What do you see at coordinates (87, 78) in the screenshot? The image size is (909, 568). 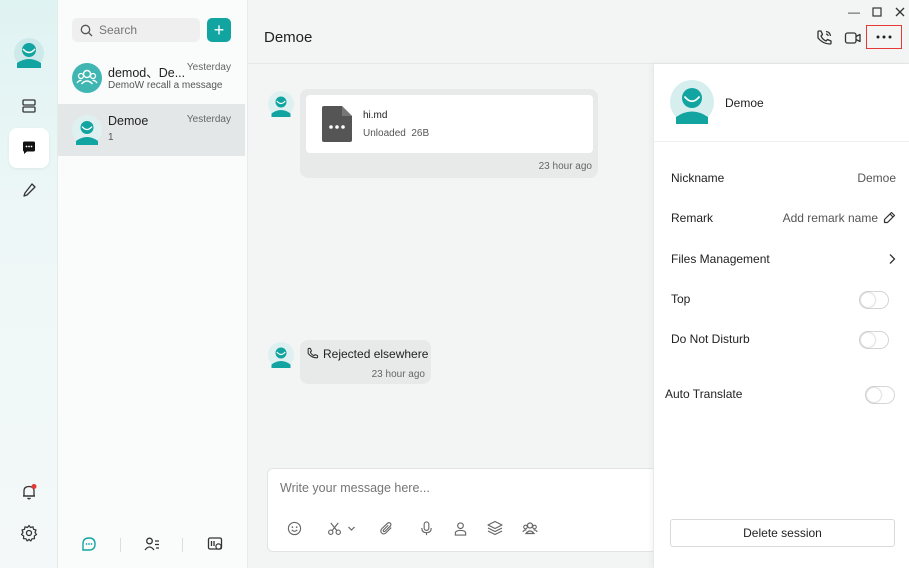 I see `group-avatar-icon` at bounding box center [87, 78].